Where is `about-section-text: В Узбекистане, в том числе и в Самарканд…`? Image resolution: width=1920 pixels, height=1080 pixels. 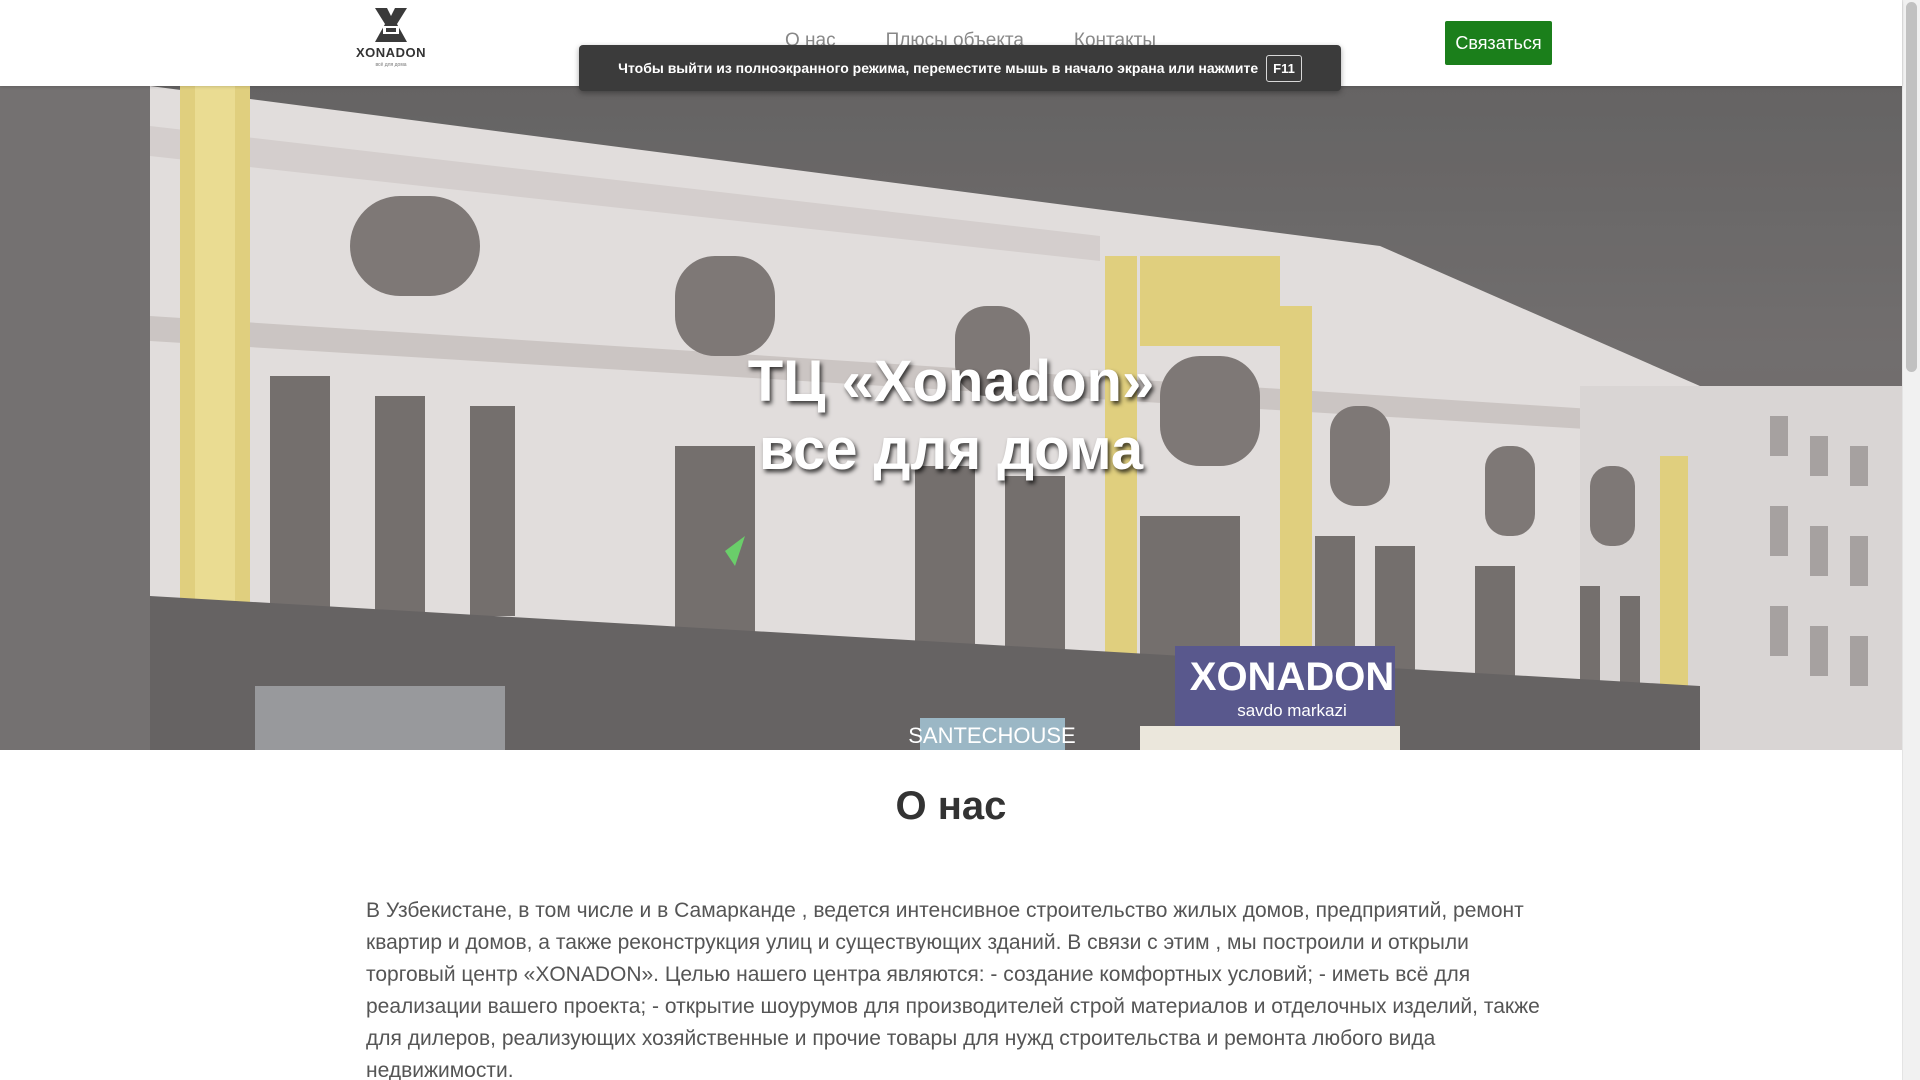 about-section-text: В Узбекистане, в том числе и в Самарканд… is located at coordinates (953, 989).